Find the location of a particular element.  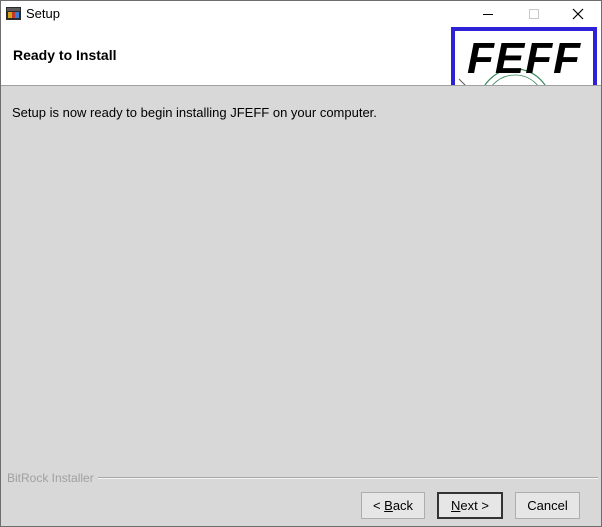

next-button: Next > is located at coordinates (470, 505).